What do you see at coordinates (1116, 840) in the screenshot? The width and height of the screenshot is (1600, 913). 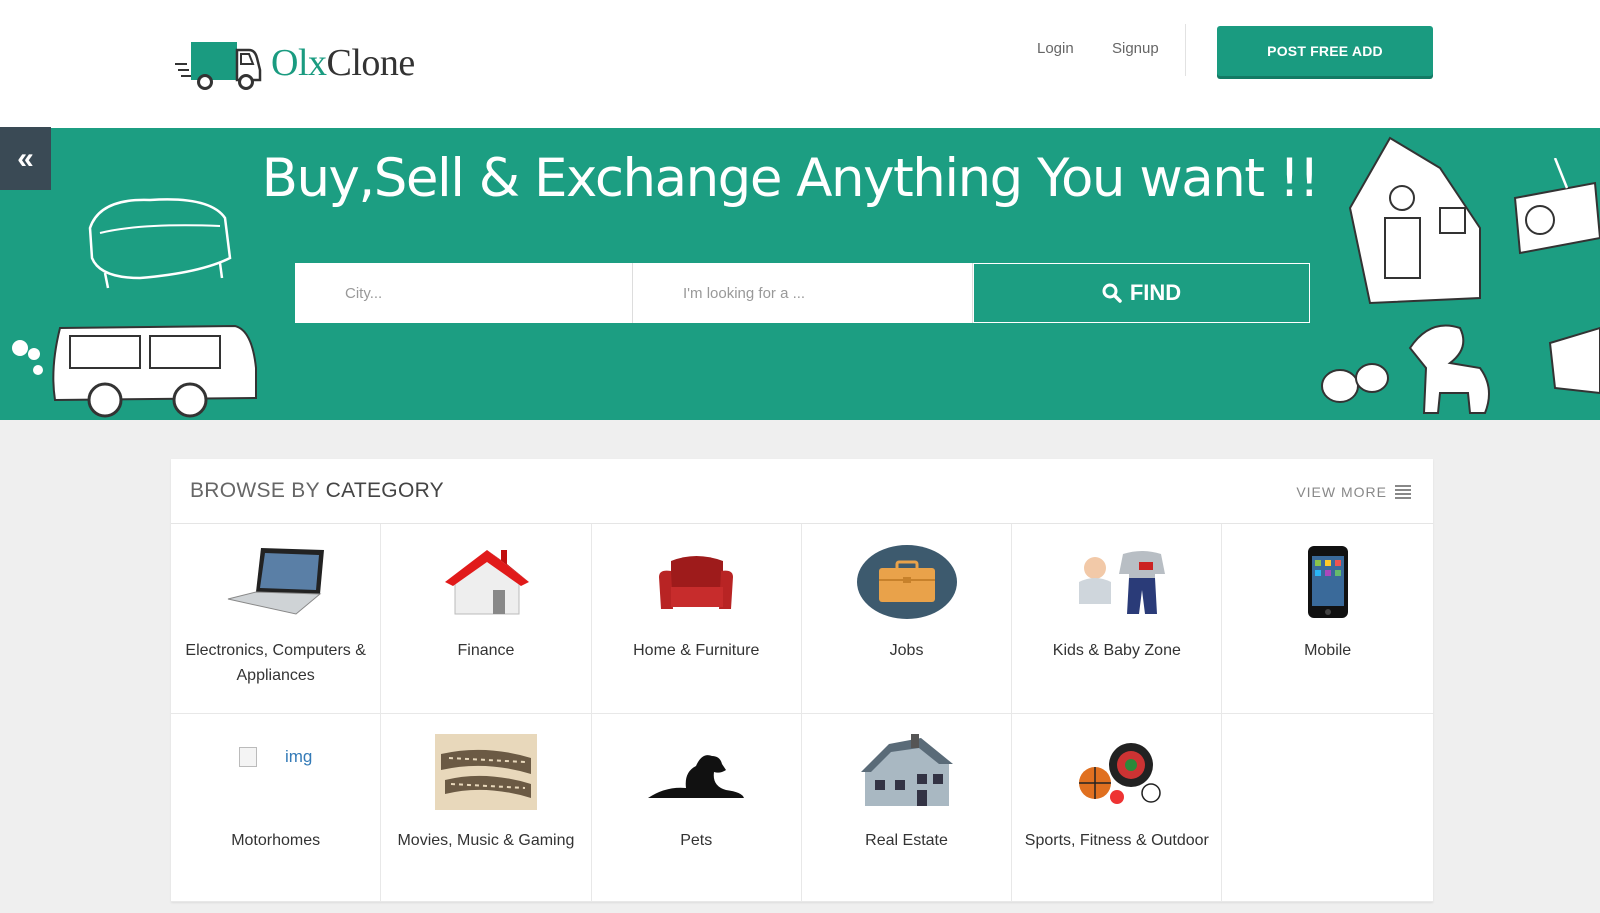 I see `category-label: Sports, Fitness & Outdoor` at bounding box center [1116, 840].